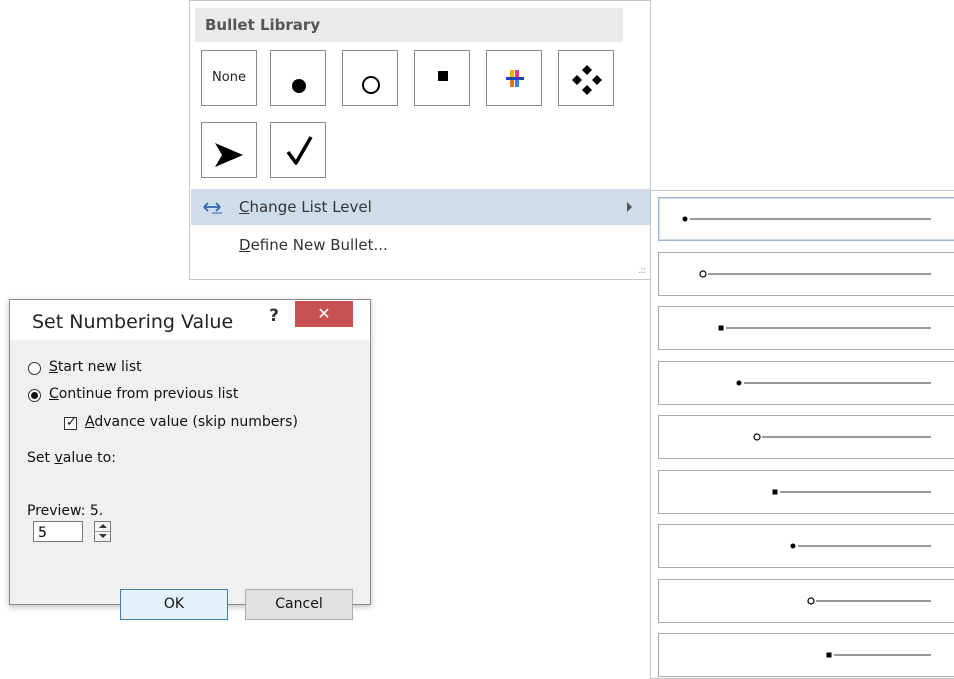  What do you see at coordinates (212, 208) in the screenshot?
I see `change-list-level-icon` at bounding box center [212, 208].